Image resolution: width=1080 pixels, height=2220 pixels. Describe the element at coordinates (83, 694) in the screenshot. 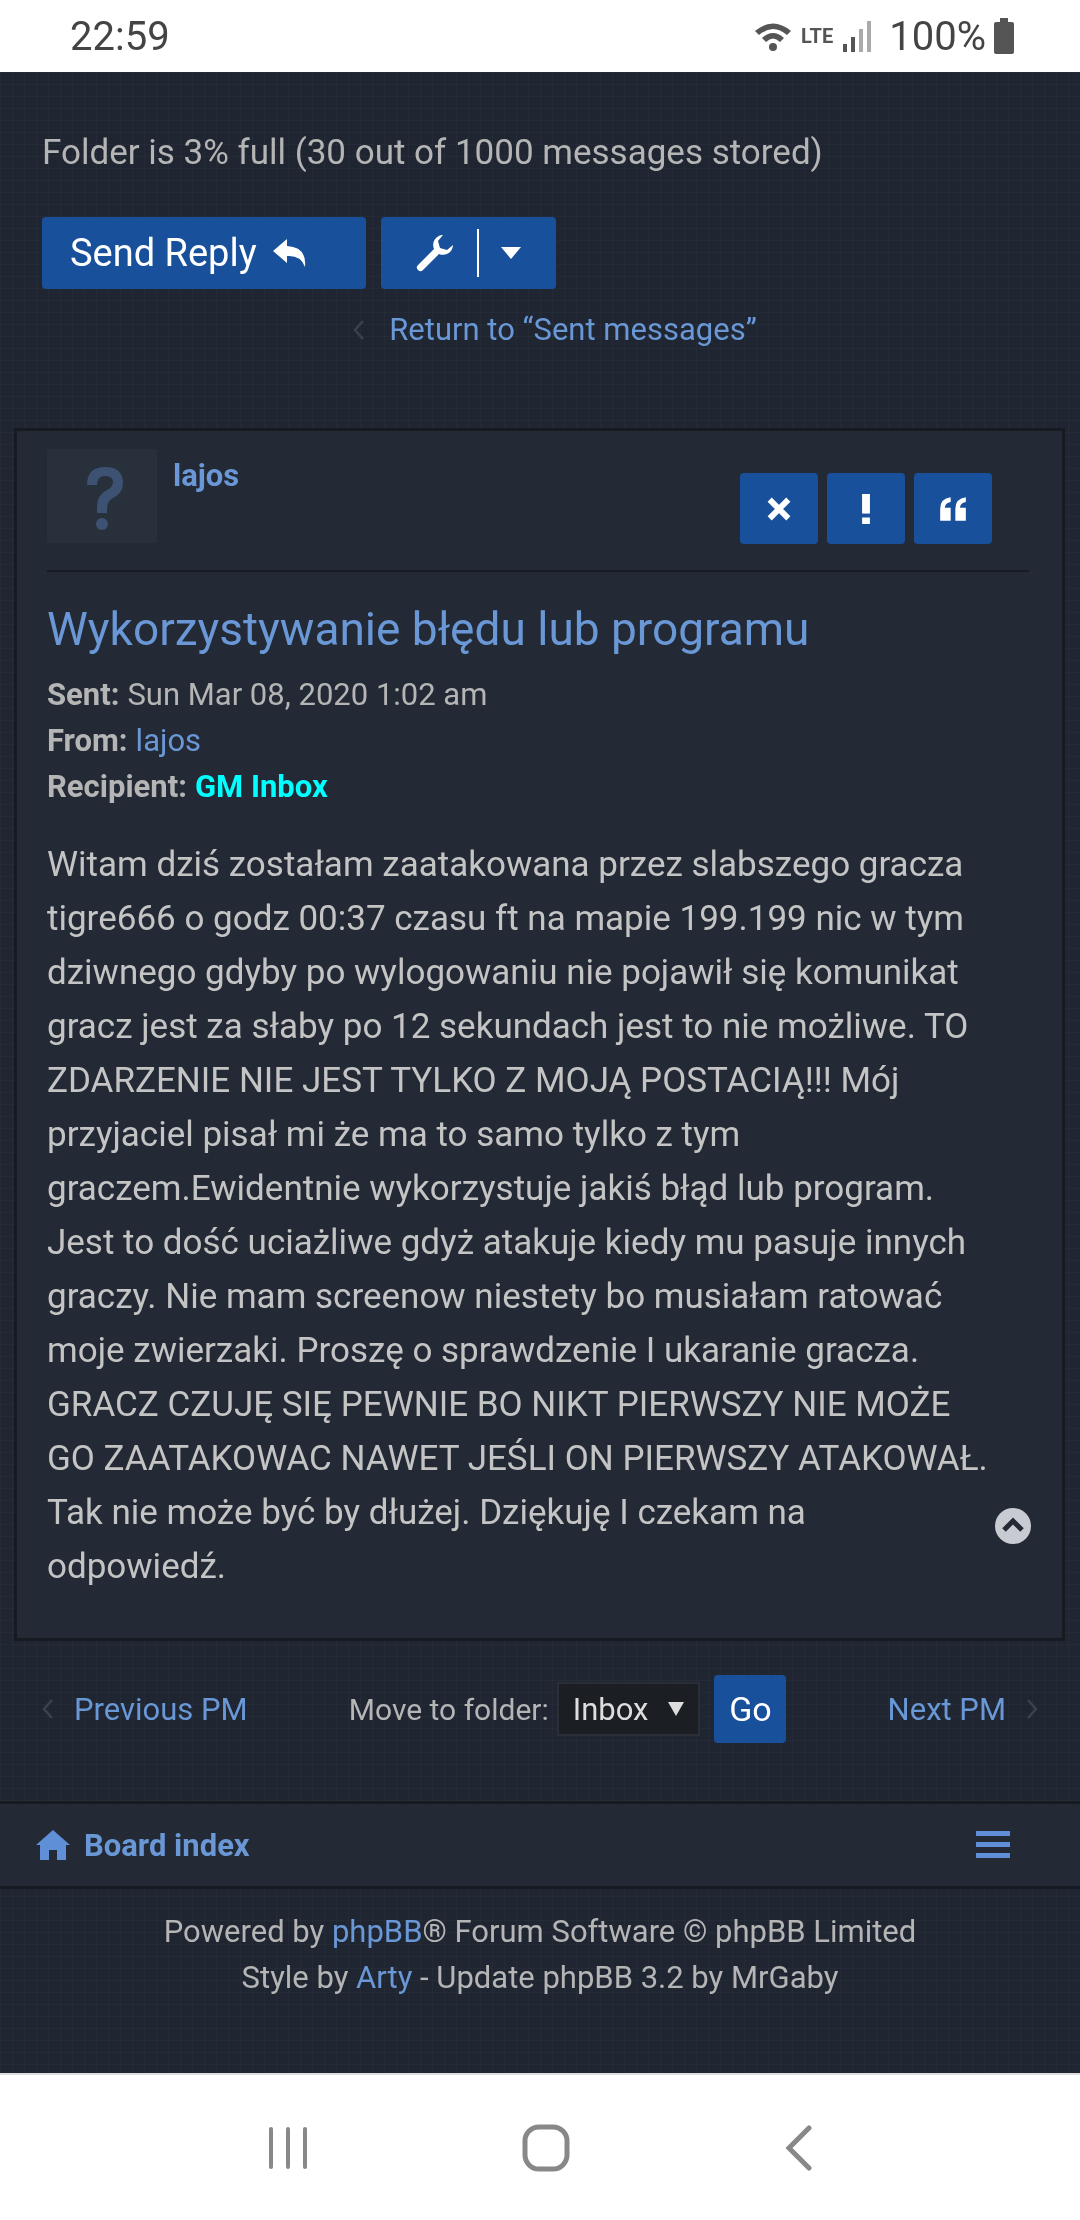

I see `meta-label: Sent:` at that location.